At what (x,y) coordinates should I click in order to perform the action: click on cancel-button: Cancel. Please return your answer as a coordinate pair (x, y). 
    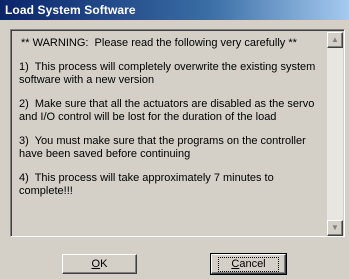
    Looking at the image, I should click on (248, 264).